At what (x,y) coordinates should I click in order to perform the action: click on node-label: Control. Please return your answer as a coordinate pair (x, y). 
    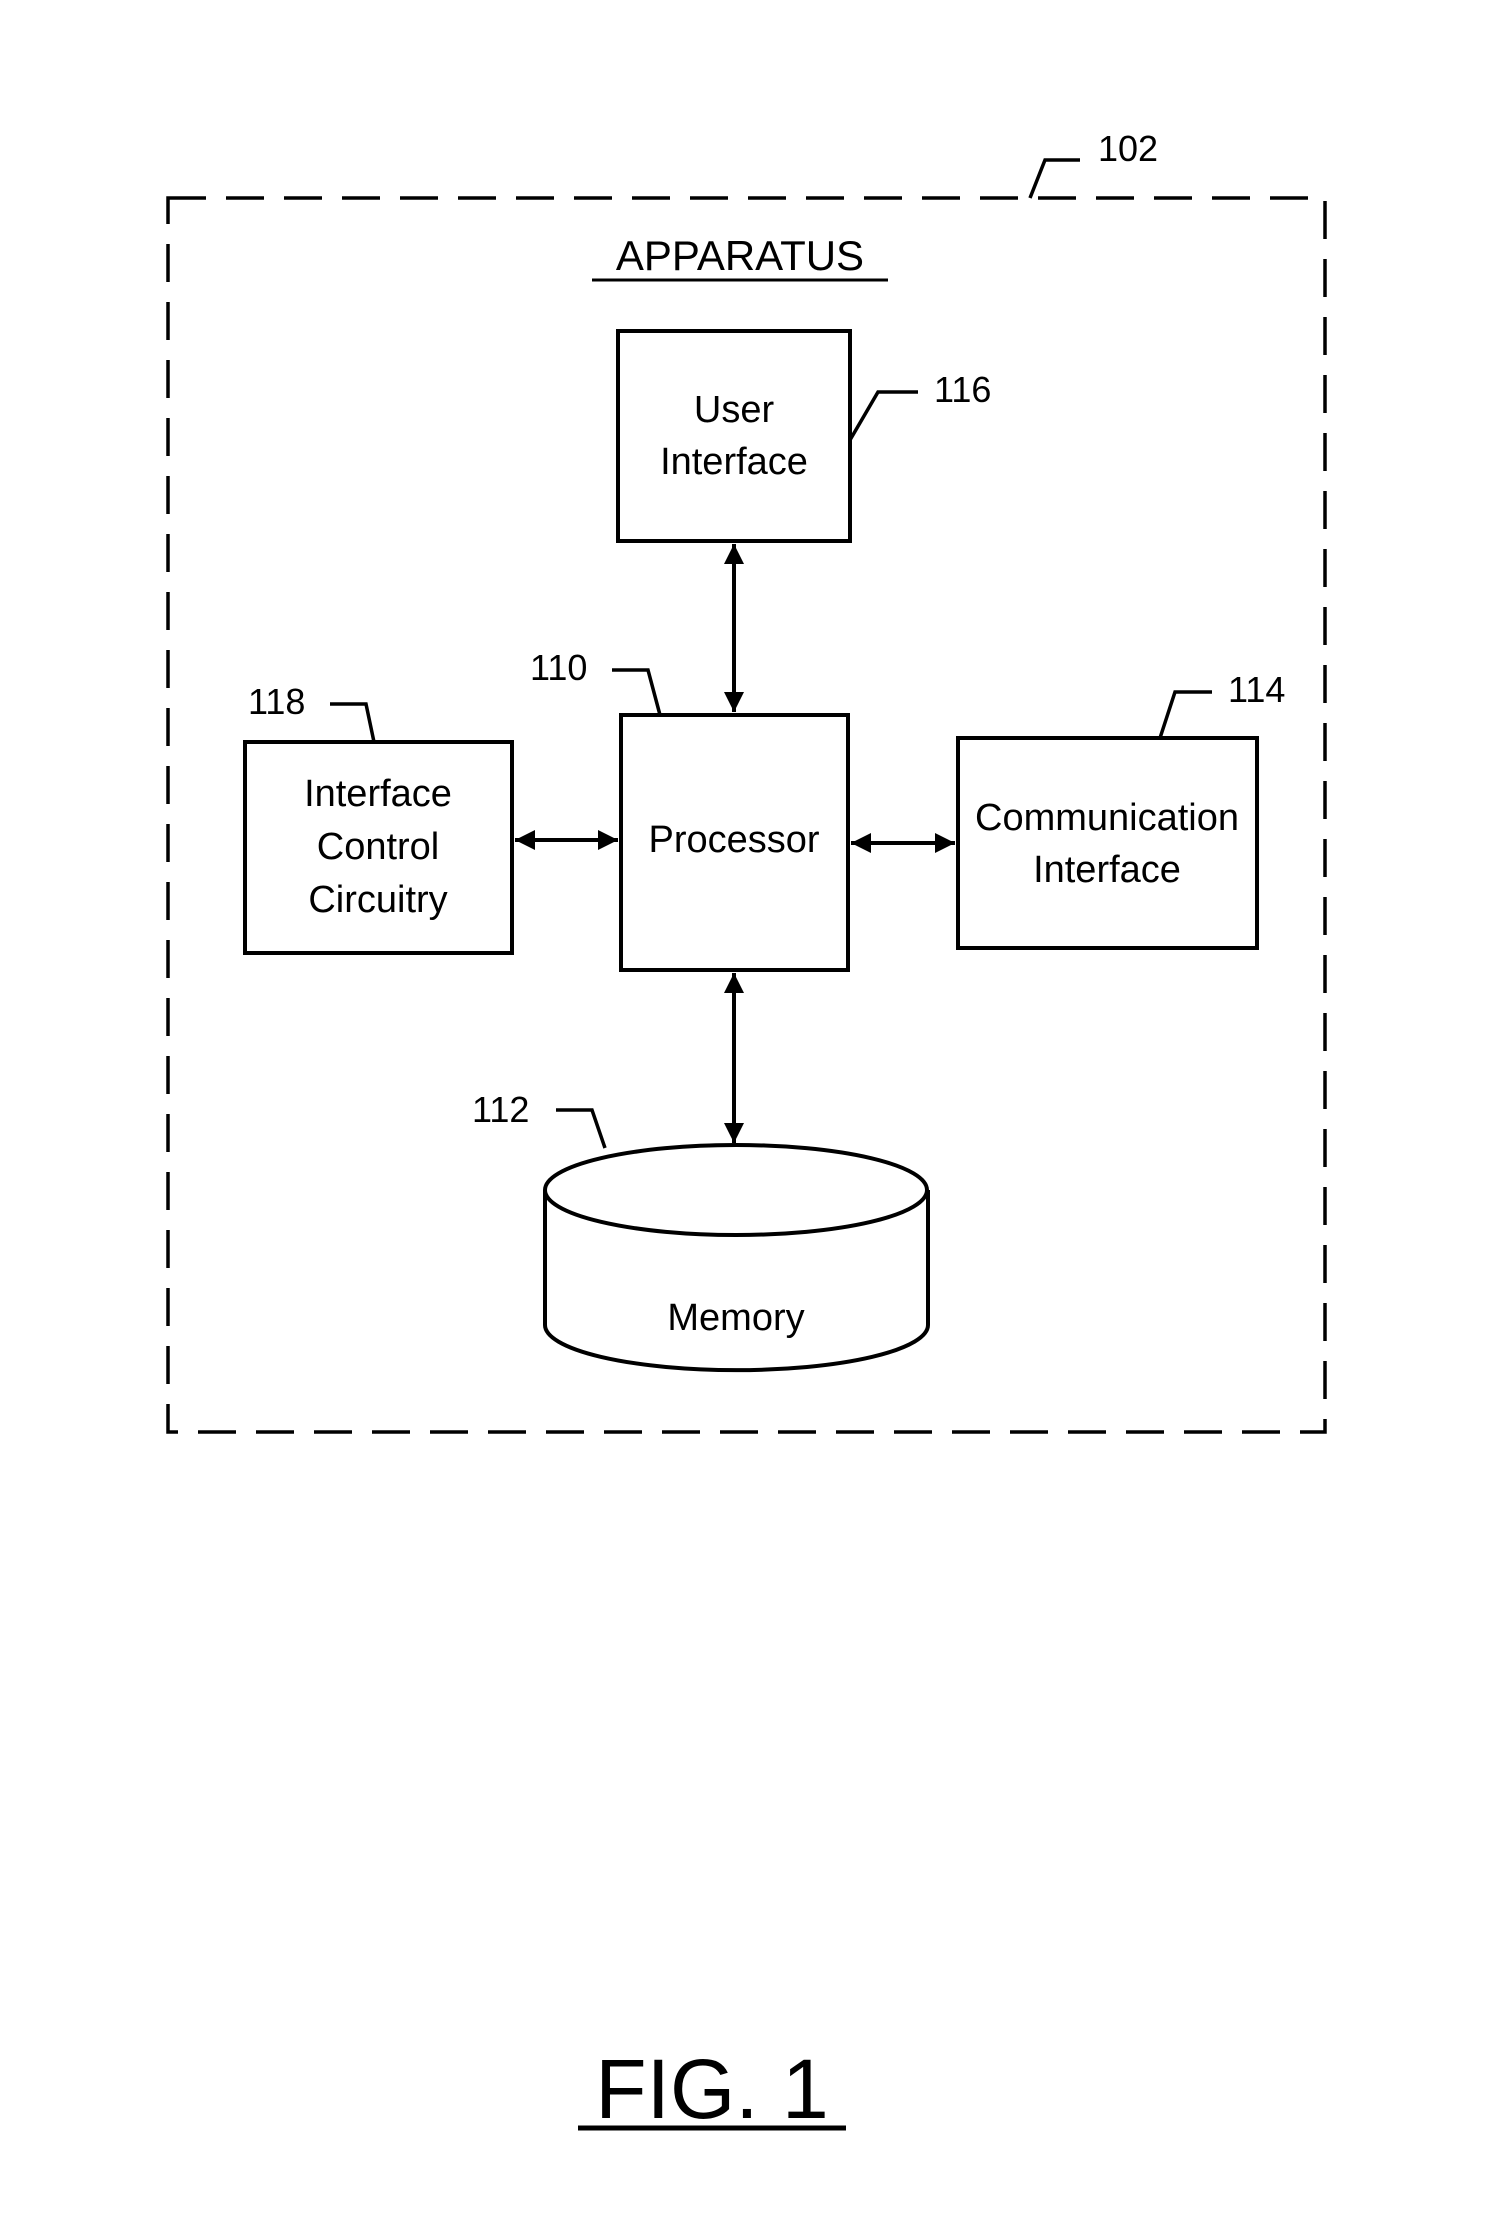
    Looking at the image, I should click on (378, 847).